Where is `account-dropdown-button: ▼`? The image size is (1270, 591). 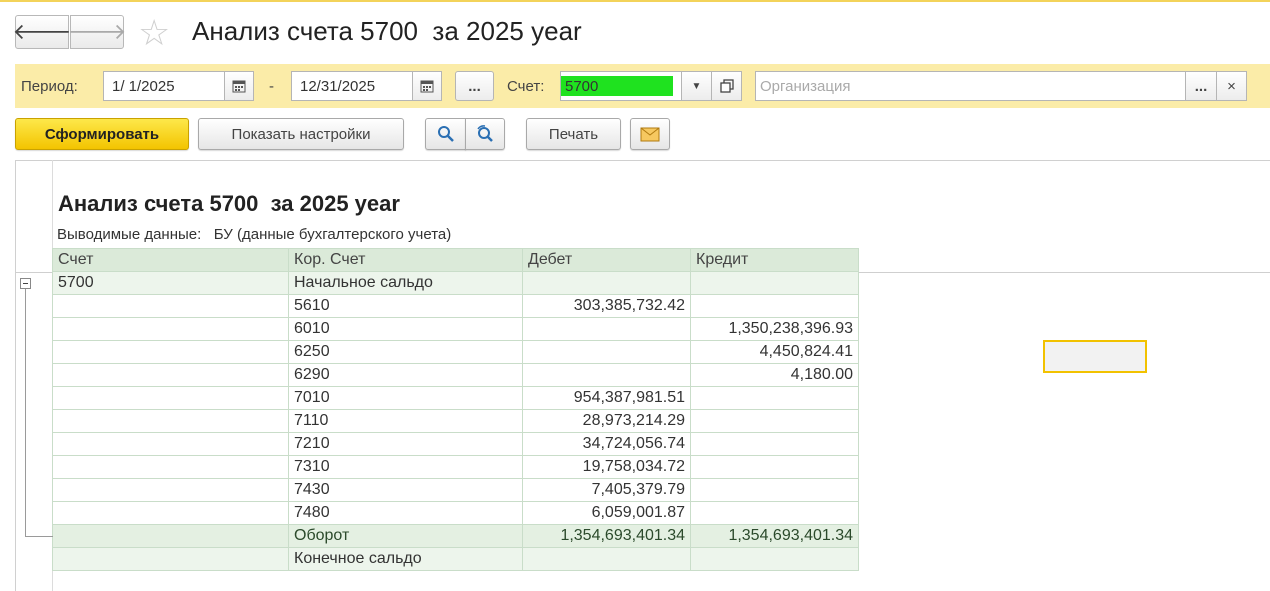
account-dropdown-button: ▼ is located at coordinates (696, 86).